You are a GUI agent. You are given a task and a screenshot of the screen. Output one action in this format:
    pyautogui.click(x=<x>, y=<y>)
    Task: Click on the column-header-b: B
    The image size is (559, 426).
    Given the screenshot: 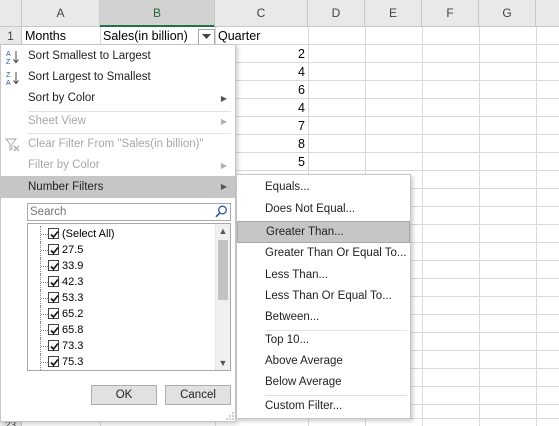 What is the action you would take?
    pyautogui.click(x=157, y=13)
    